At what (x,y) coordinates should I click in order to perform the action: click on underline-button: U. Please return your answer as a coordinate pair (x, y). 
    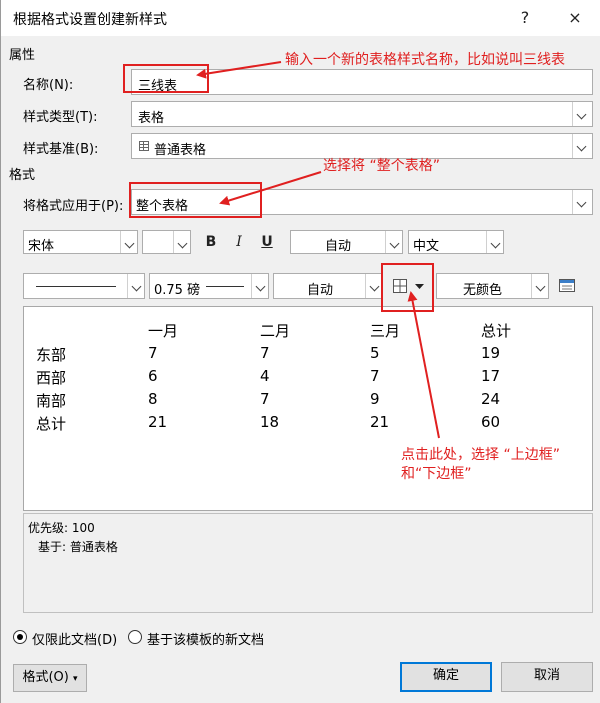
    Looking at the image, I should click on (267, 242).